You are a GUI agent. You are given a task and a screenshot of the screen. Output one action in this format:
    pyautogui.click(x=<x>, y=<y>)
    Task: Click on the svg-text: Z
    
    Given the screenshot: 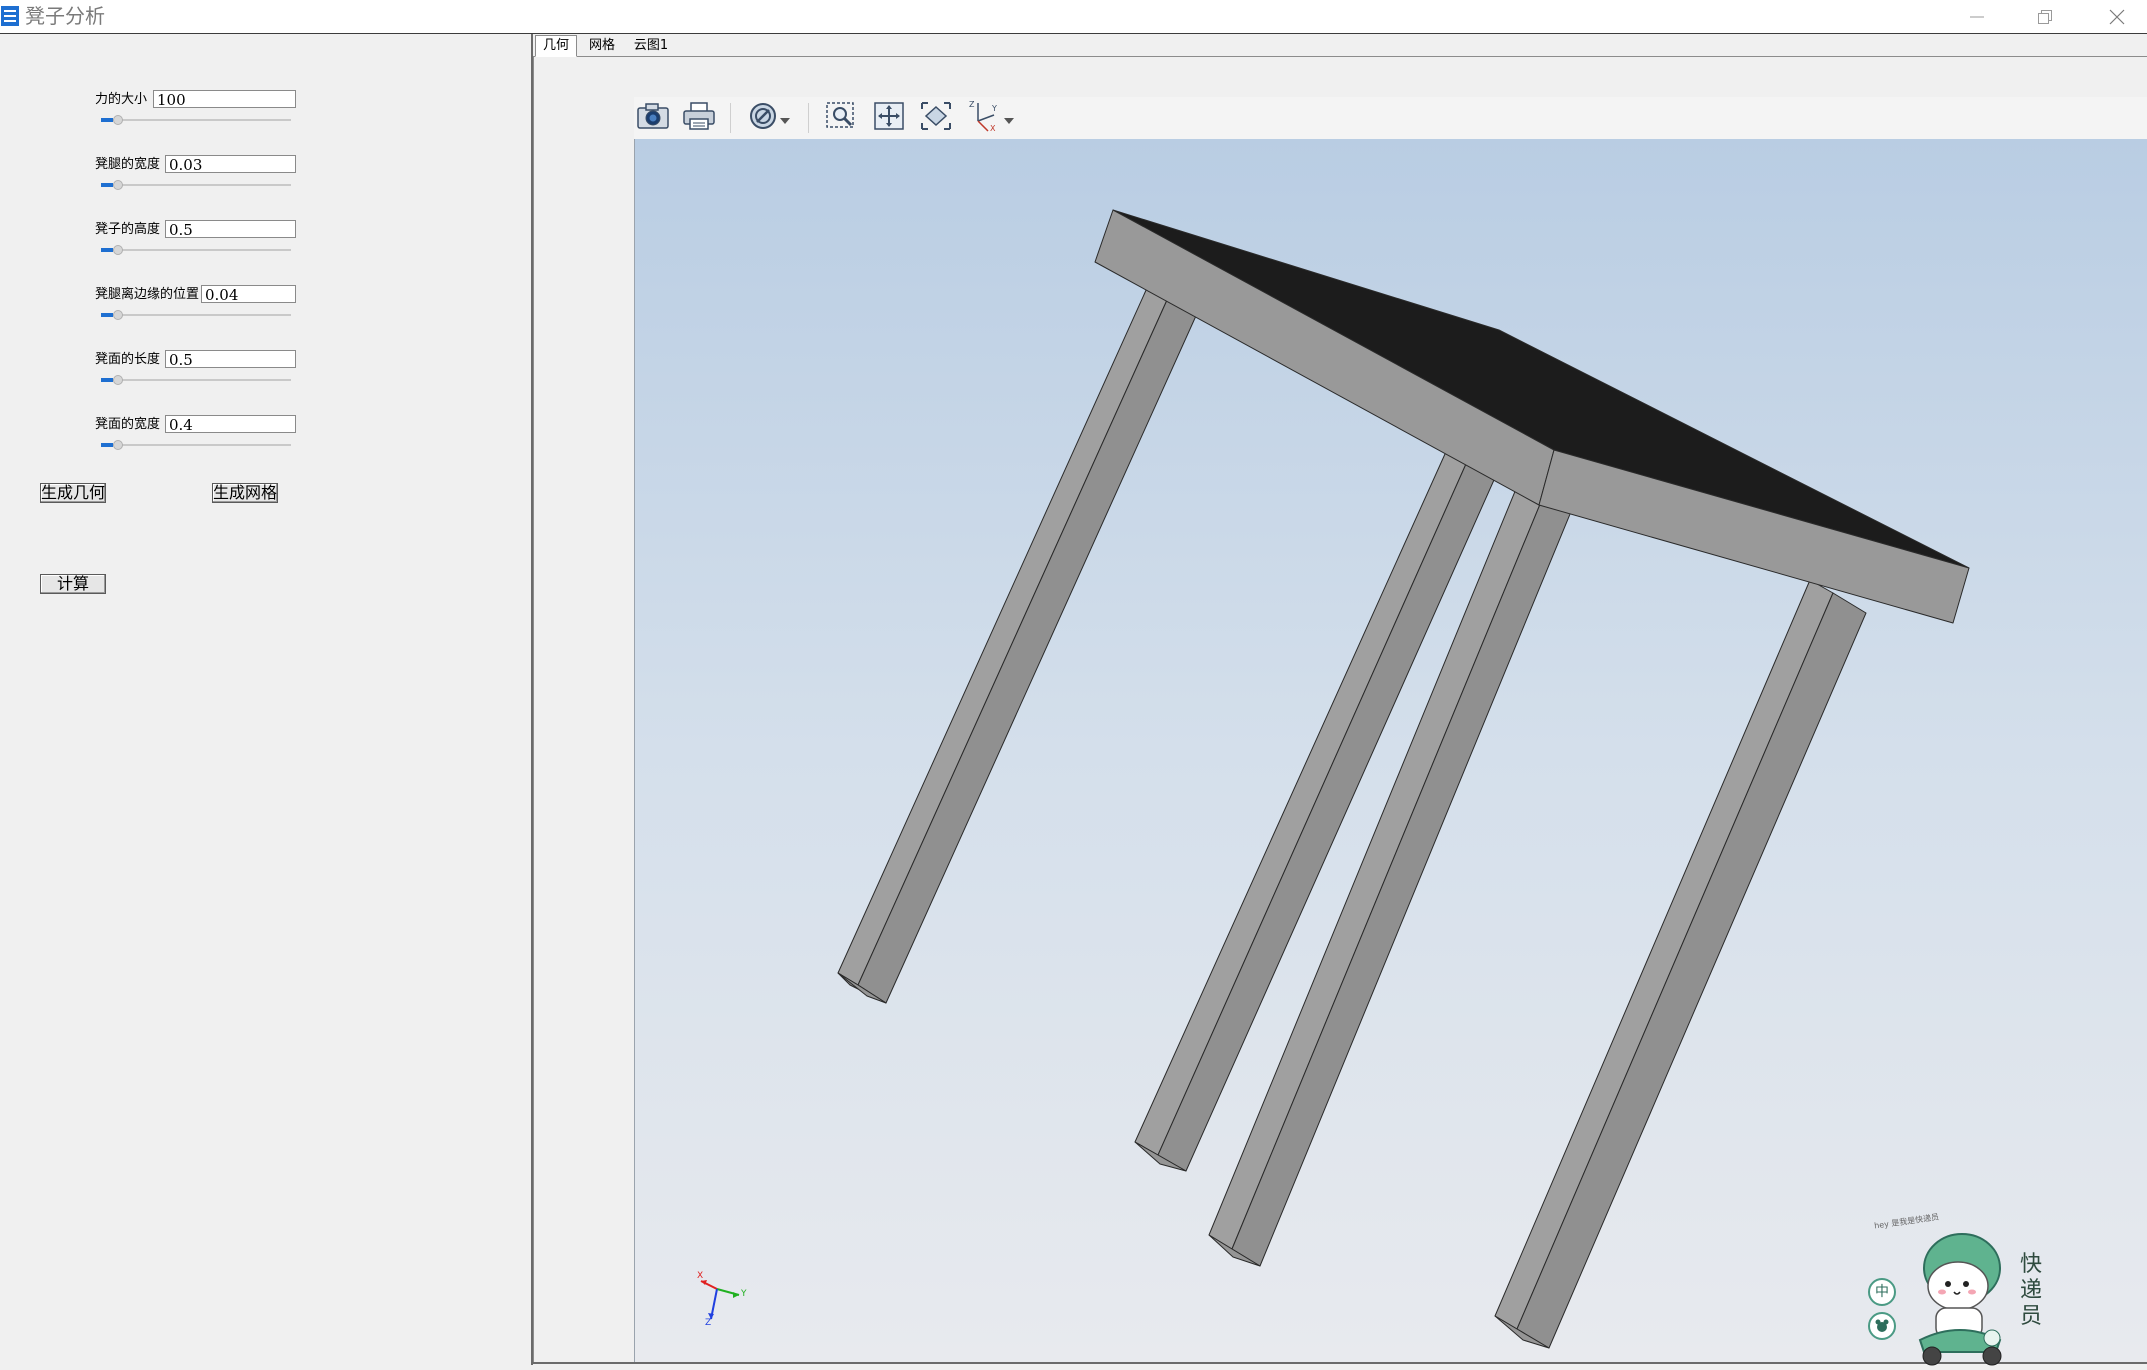 What is the action you would take?
    pyautogui.click(x=972, y=104)
    